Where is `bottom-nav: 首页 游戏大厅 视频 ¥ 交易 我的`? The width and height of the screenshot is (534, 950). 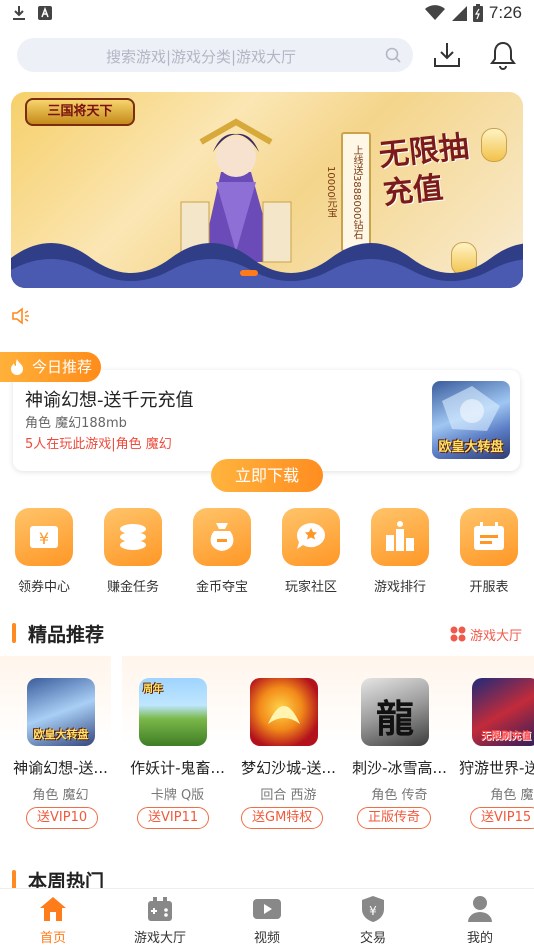
bottom-nav: 首页 游戏大厅 视频 ¥ 交易 我的 is located at coordinates (267, 919).